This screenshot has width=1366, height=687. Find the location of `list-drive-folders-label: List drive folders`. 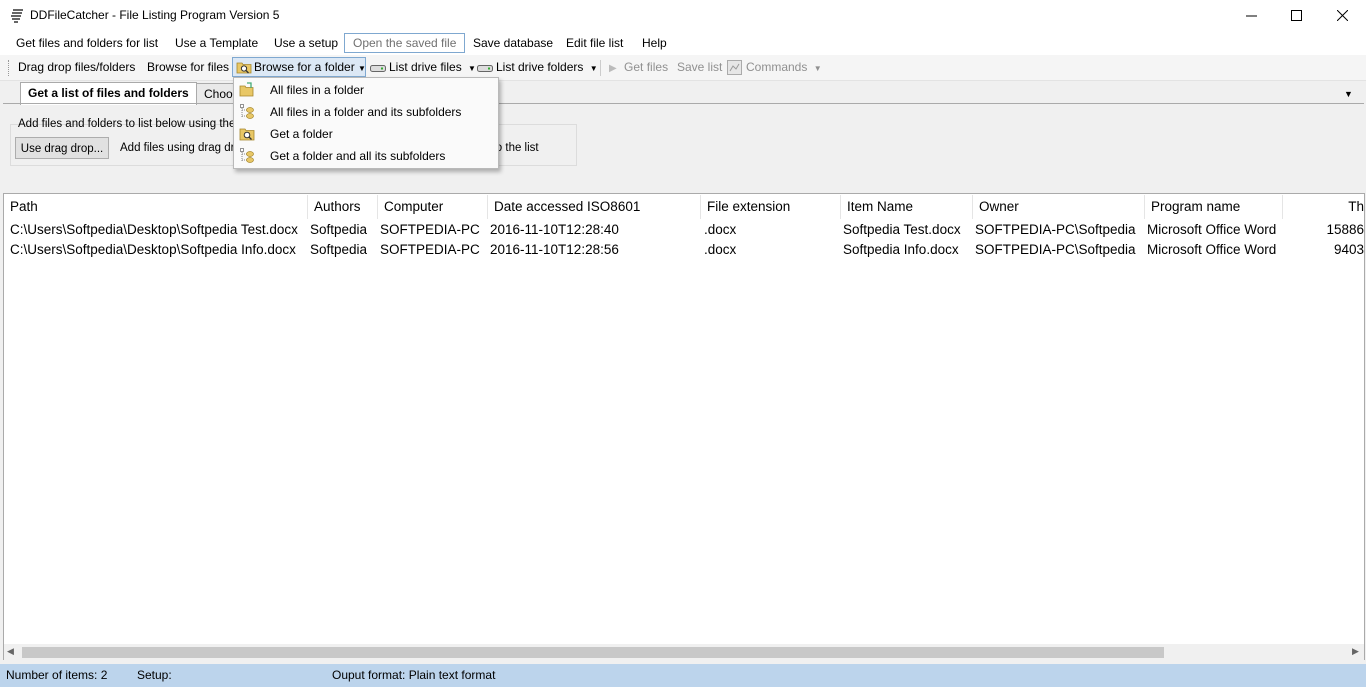

list-drive-folders-label: List drive folders is located at coordinates (540, 67).